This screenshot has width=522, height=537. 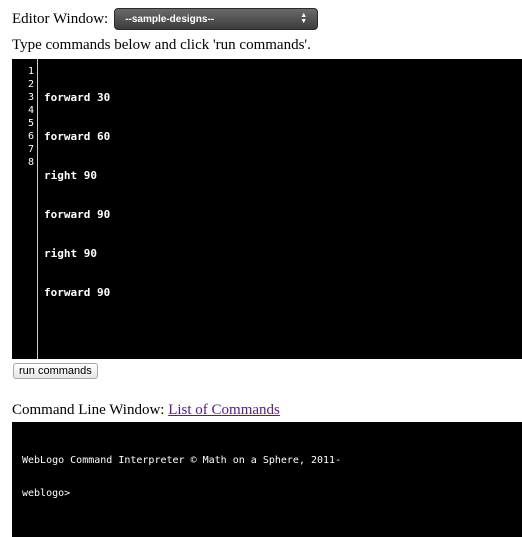 I want to click on code-line: forward 60, so click(x=77, y=136).